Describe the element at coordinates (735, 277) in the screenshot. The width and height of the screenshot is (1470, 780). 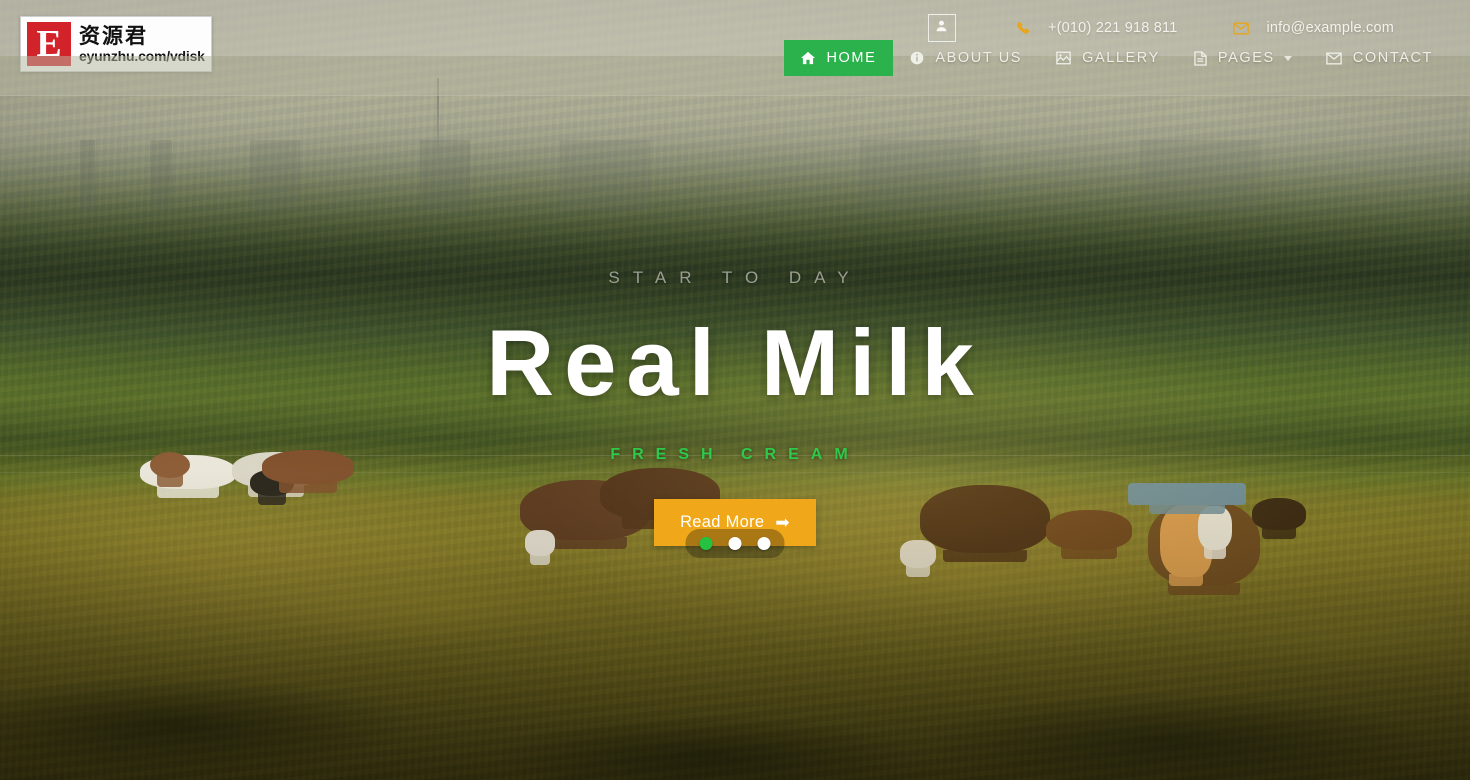
I see `hero-kicker: STAR TO DAY` at that location.